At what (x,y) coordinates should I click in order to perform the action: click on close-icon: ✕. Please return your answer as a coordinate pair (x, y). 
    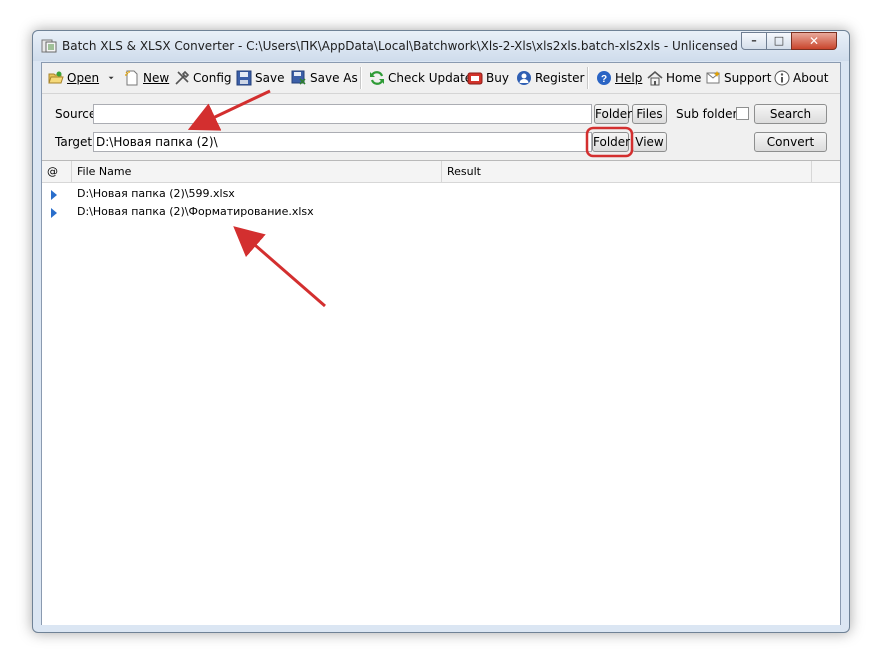
    Looking at the image, I should click on (814, 41).